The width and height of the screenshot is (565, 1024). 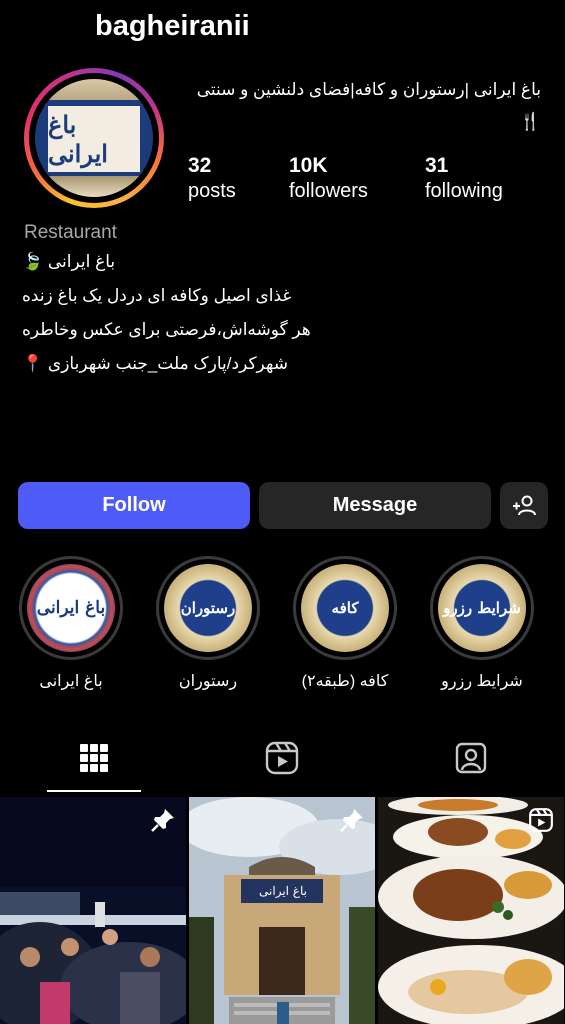 I want to click on highlight-label: رستوران, so click(x=208, y=681).